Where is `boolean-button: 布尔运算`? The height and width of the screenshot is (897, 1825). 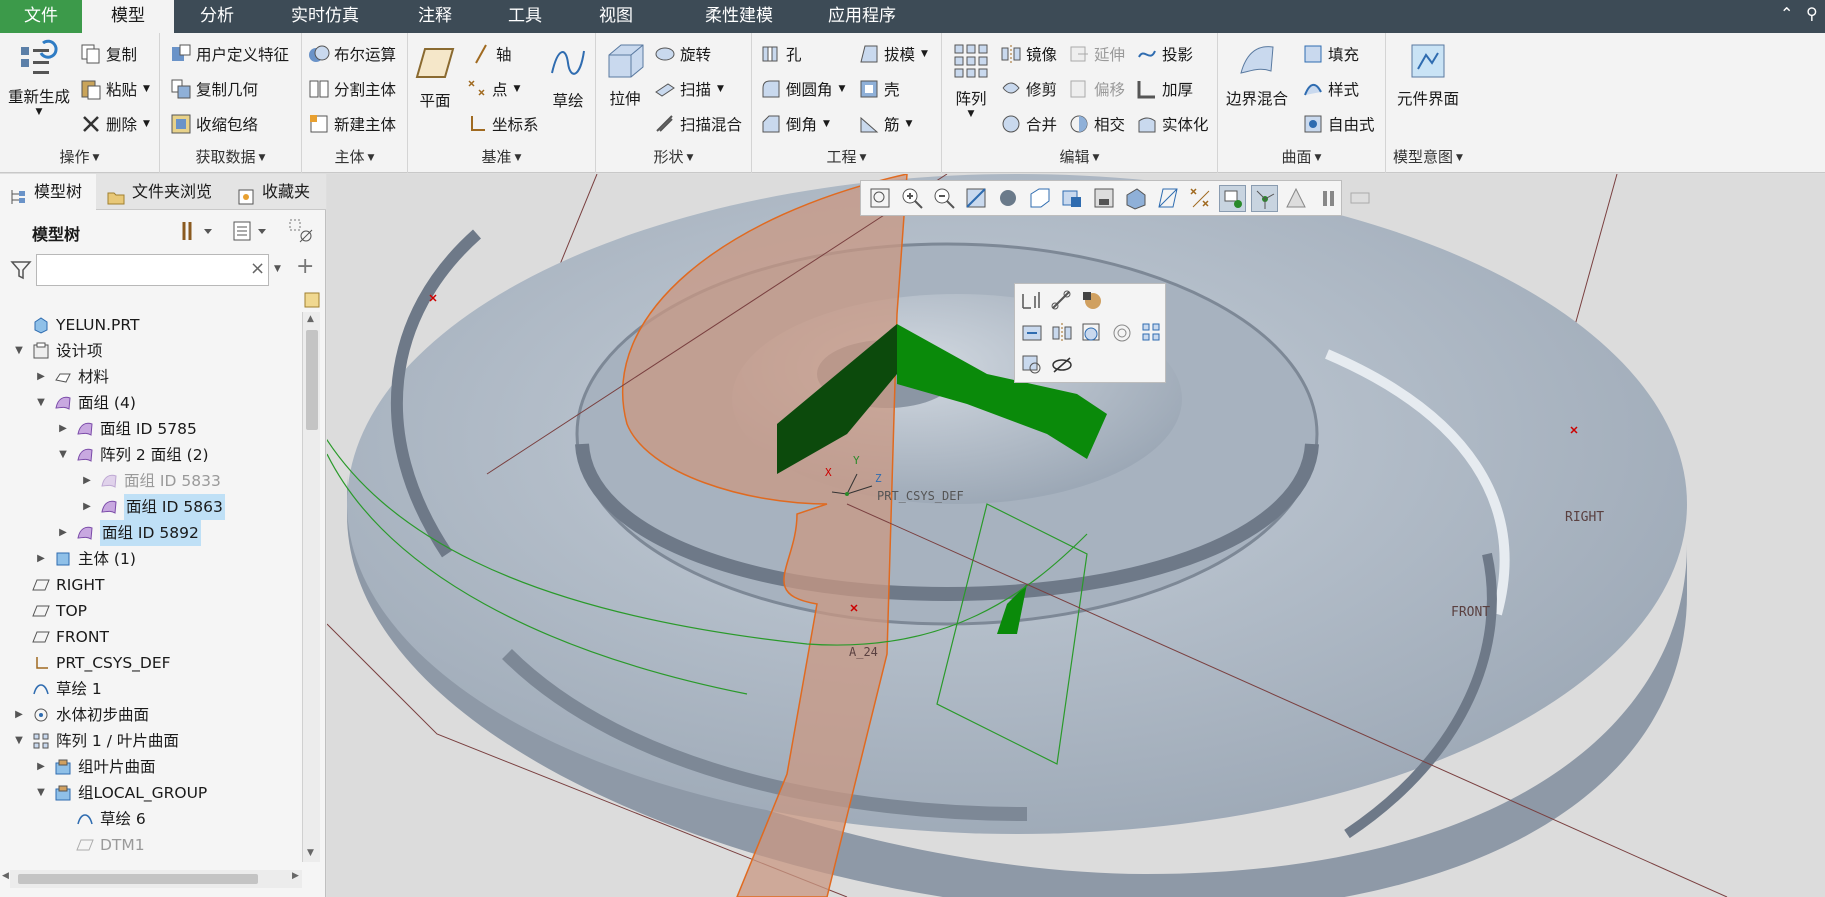 boolean-button: 布尔运算 is located at coordinates (352, 54).